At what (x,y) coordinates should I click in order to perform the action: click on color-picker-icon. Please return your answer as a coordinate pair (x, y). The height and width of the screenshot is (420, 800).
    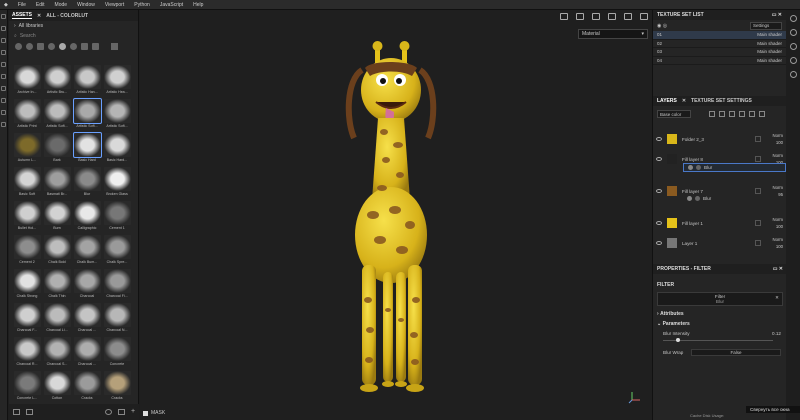
    Looking at the image, I should click on (3, 88).